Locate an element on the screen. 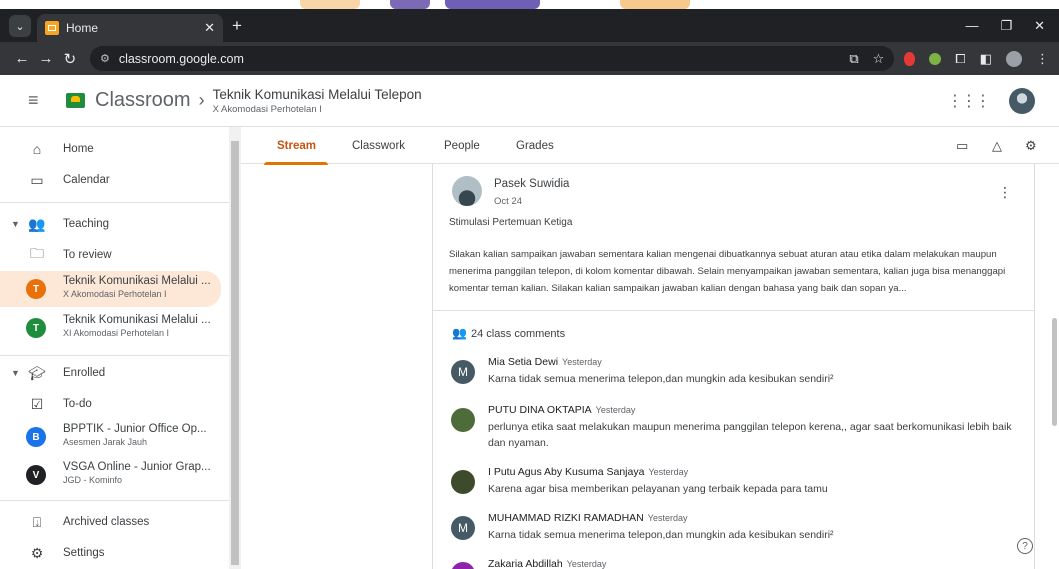 The width and height of the screenshot is (1059, 569). class-initial-badge: T is located at coordinates (36, 289).